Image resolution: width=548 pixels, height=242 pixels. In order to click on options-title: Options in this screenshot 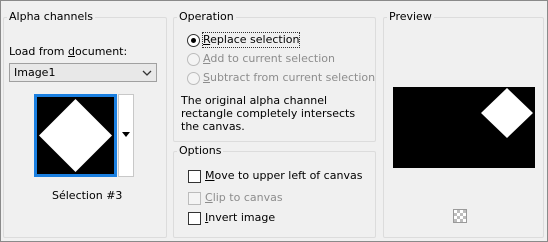, I will do `click(200, 151)`.